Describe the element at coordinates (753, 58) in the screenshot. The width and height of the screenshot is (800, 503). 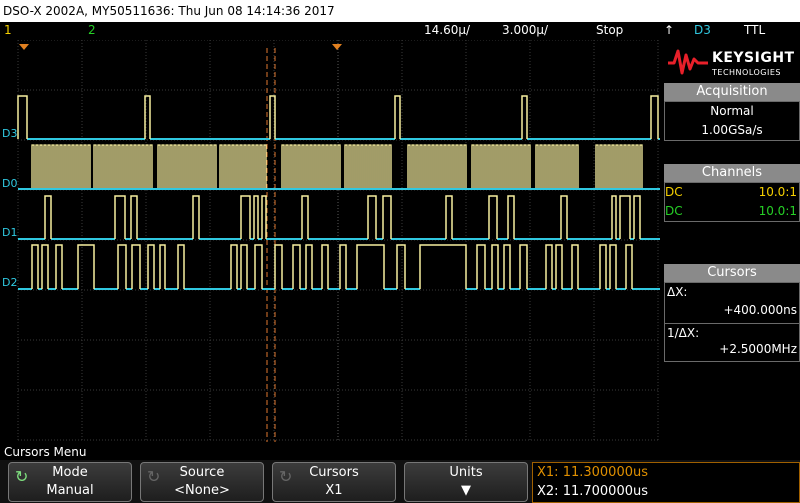
I see `logo-word: KEYSIGHT` at that location.